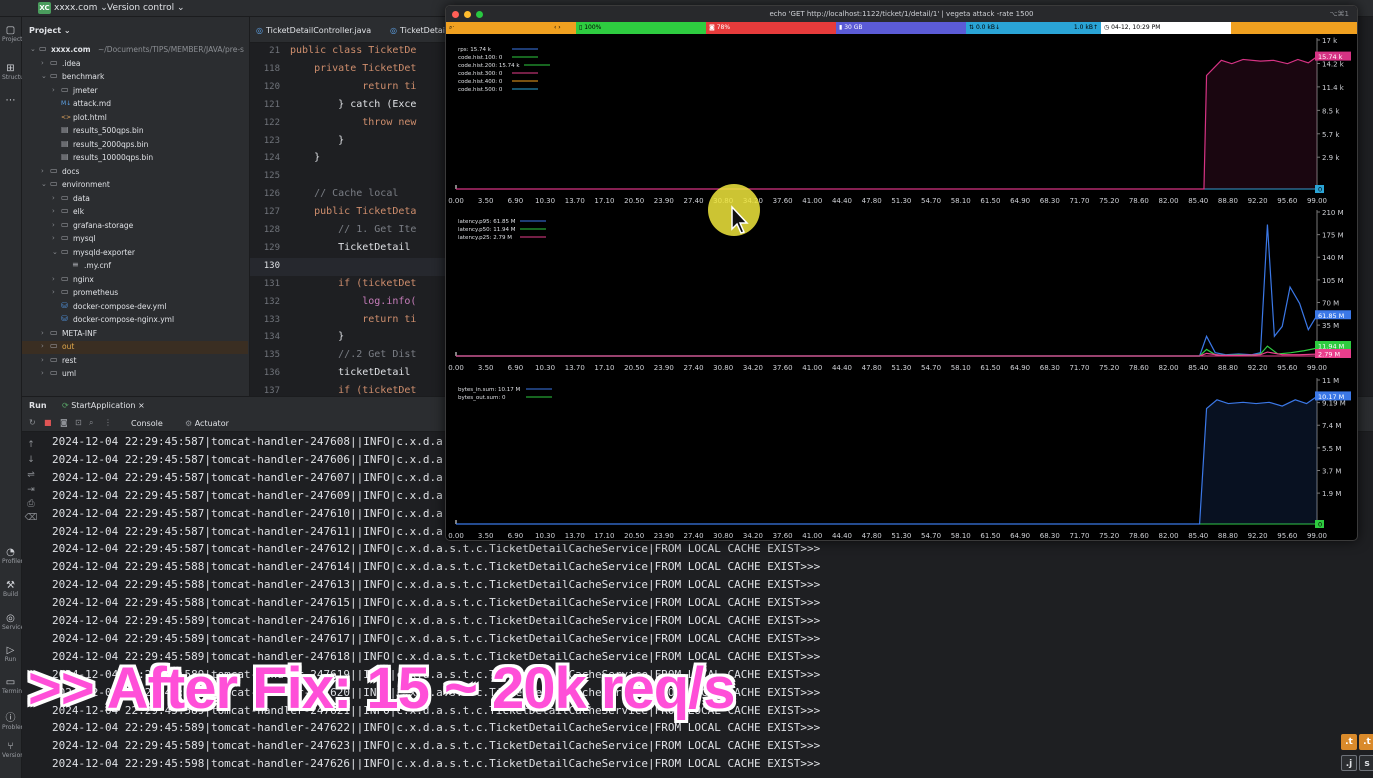  Describe the element at coordinates (85, 90) in the screenshot. I see `tree-item-label: jmeter` at that location.